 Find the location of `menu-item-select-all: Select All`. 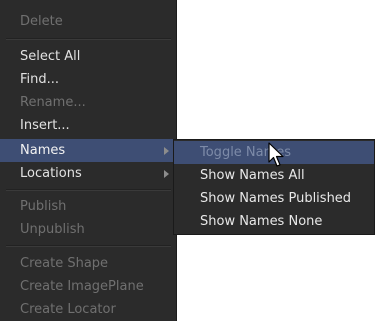

menu-item-select-all: Select All is located at coordinates (88, 56).